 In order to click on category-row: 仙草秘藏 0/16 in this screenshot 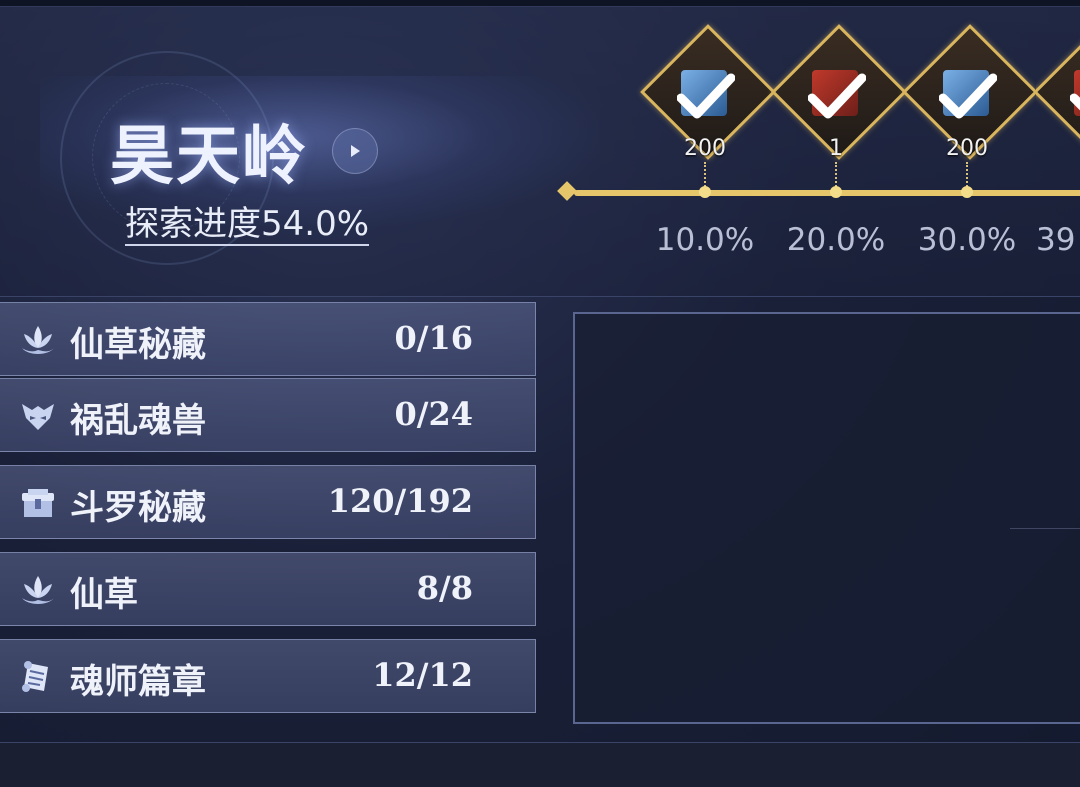, I will do `click(268, 339)`.